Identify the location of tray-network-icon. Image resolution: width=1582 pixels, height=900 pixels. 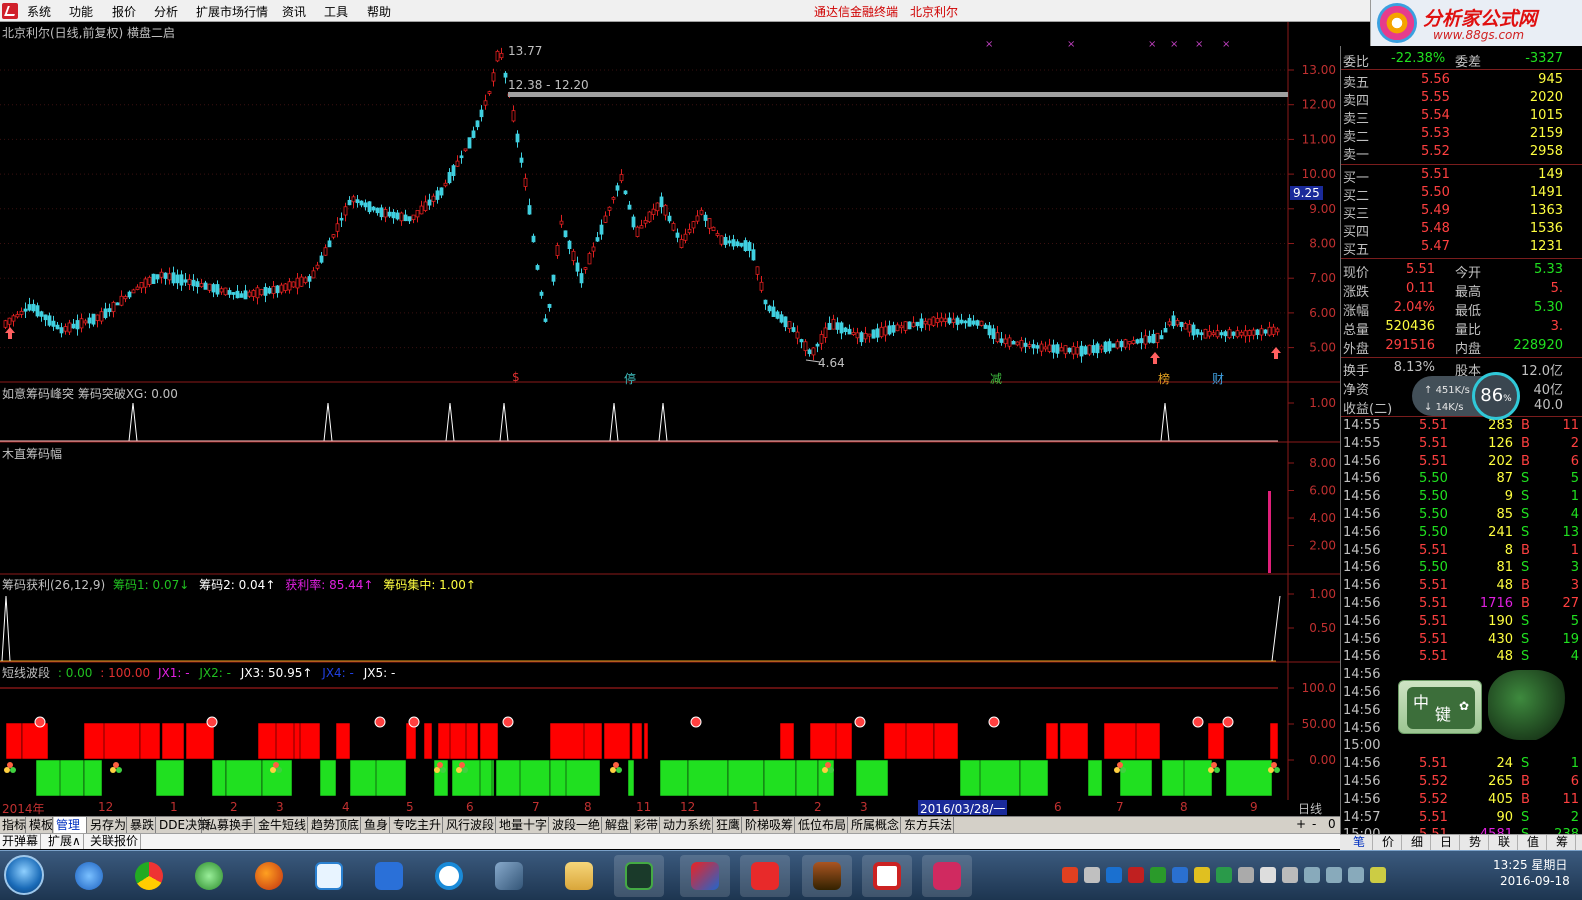
(1334, 875).